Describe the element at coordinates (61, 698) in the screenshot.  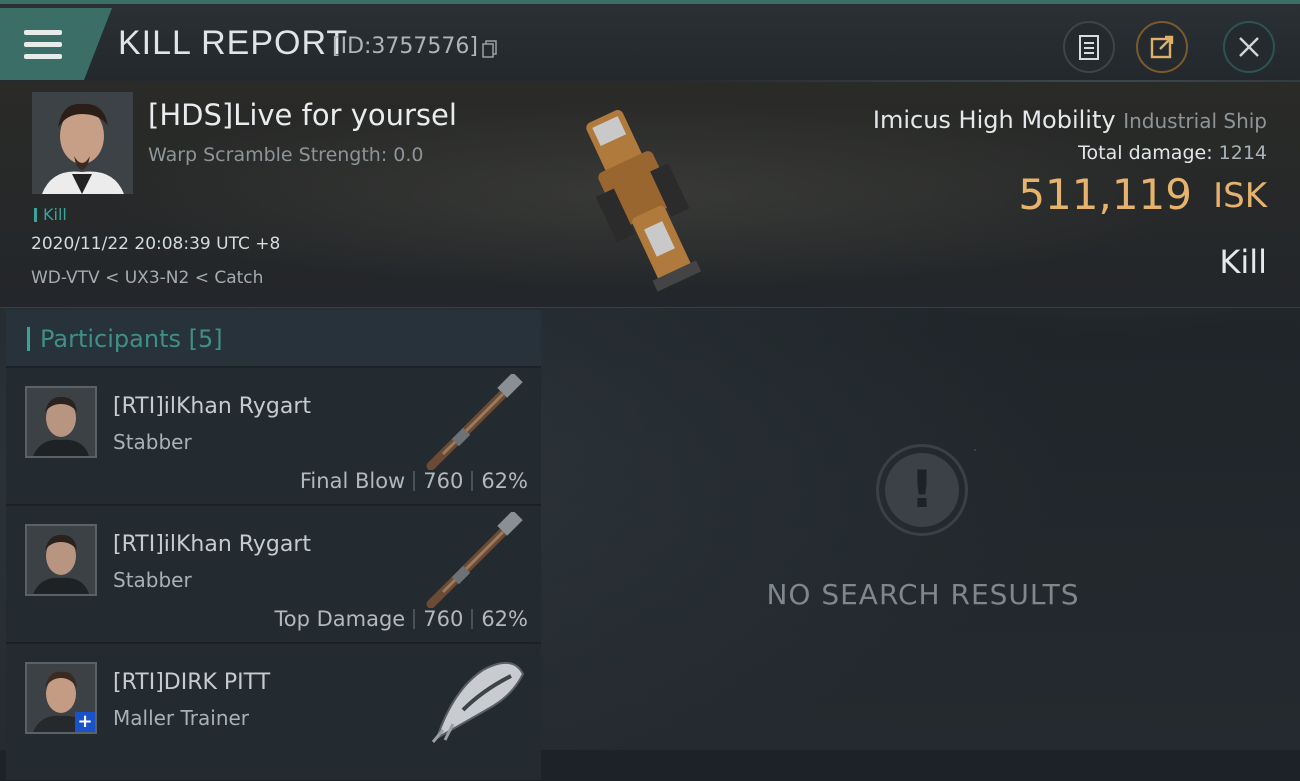
I see `avatar: +` at that location.